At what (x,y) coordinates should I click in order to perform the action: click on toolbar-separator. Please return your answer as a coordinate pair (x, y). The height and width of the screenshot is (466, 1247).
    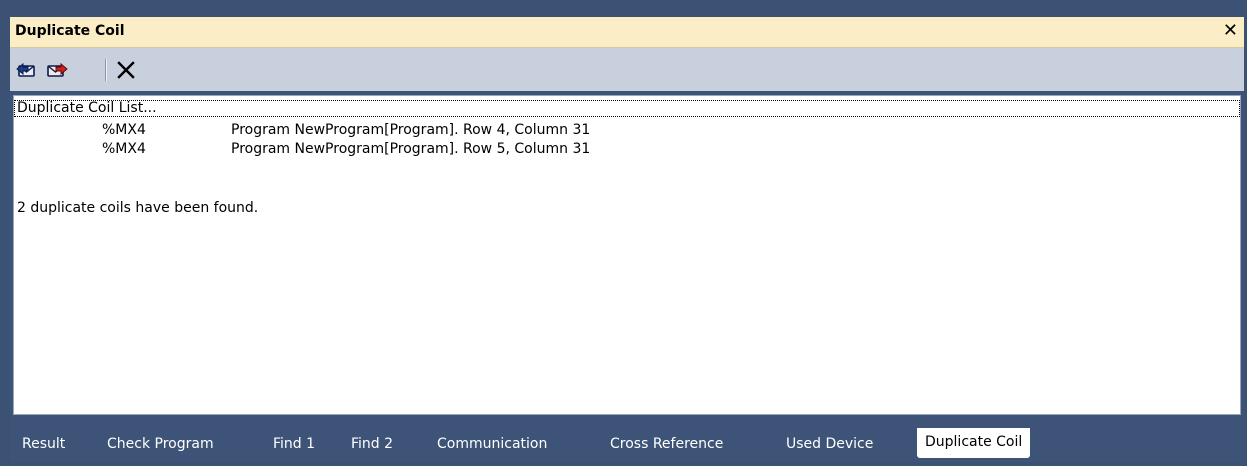
    Looking at the image, I should click on (106, 70).